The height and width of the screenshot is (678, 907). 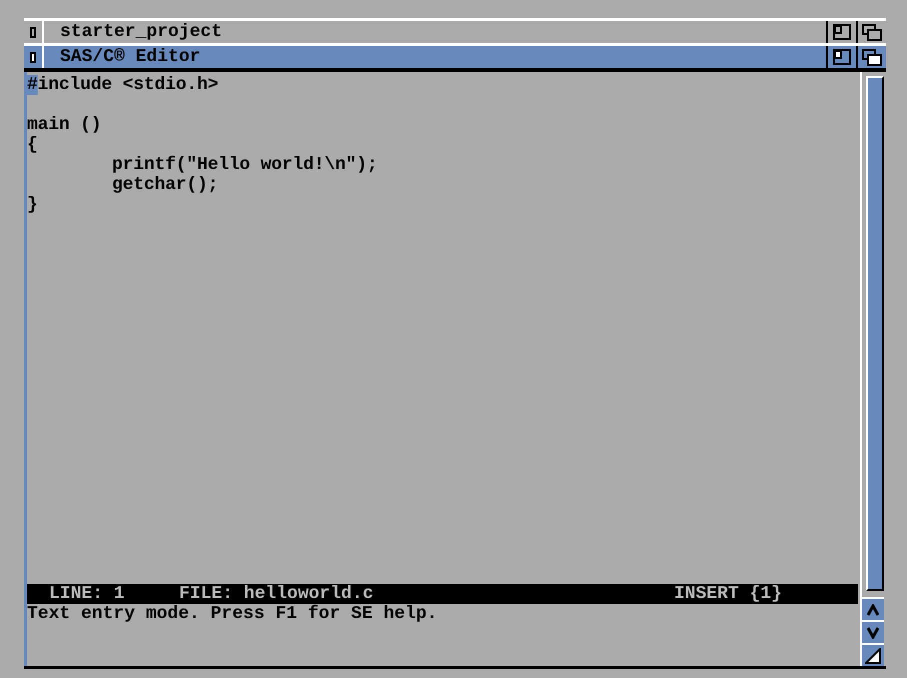 I want to click on mode-indicator: INSERT {1}, so click(x=728, y=594).